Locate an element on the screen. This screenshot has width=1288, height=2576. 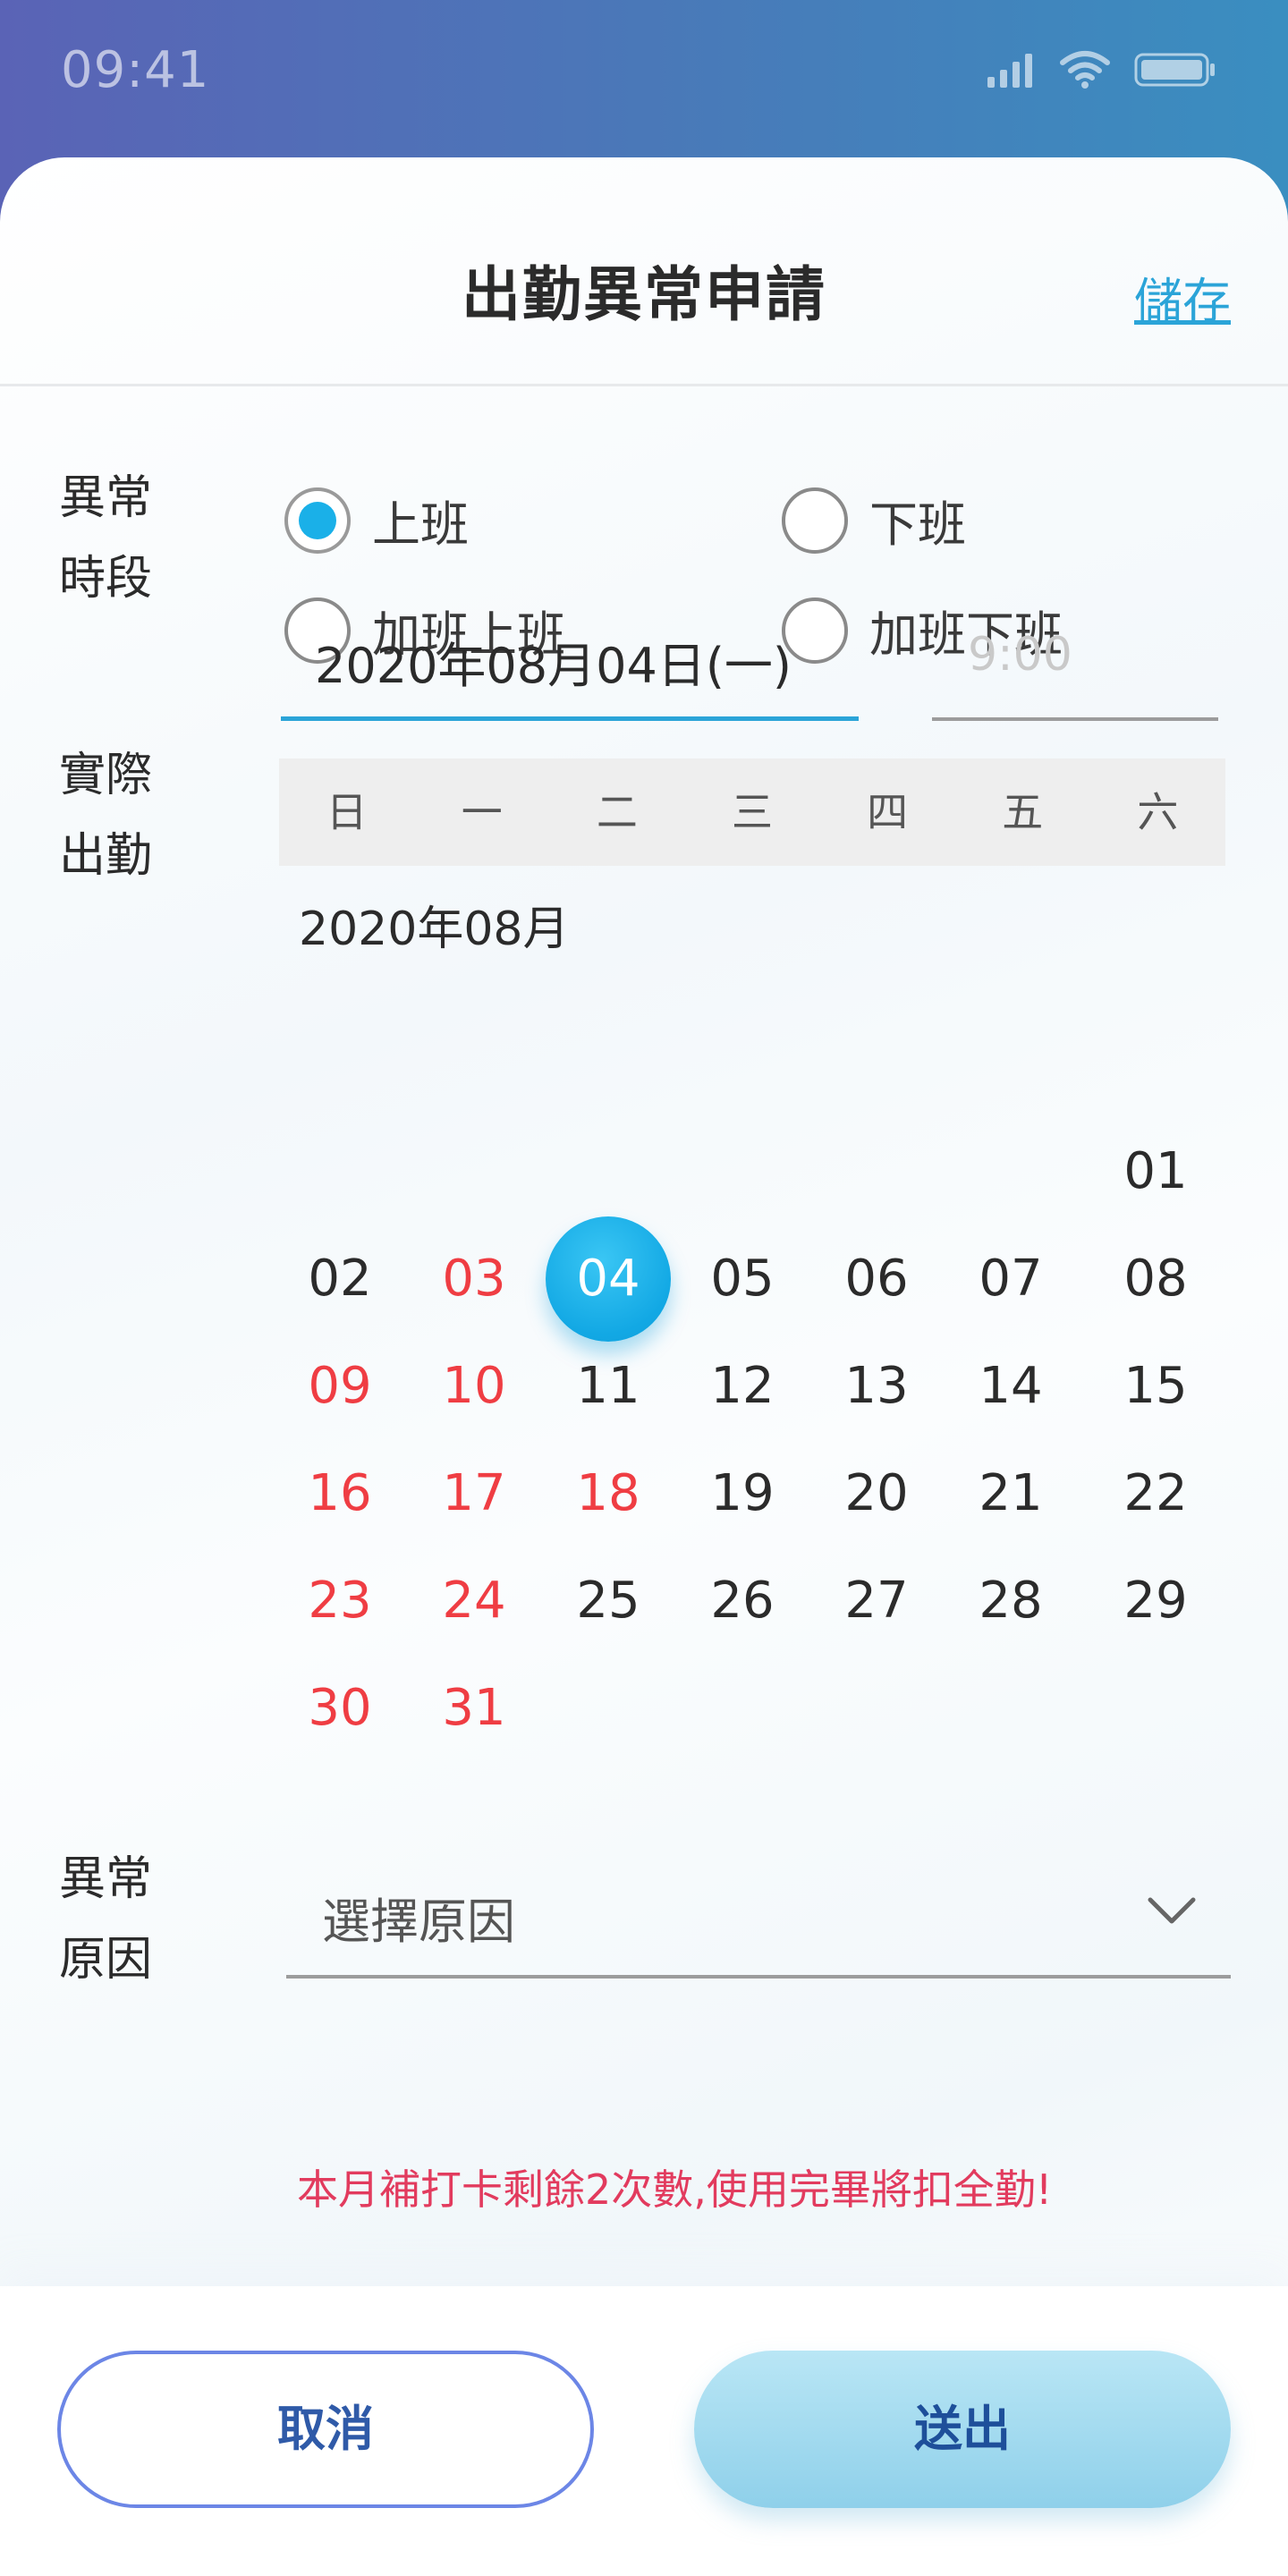
chevron-down-icon is located at coordinates (1172, 1910).